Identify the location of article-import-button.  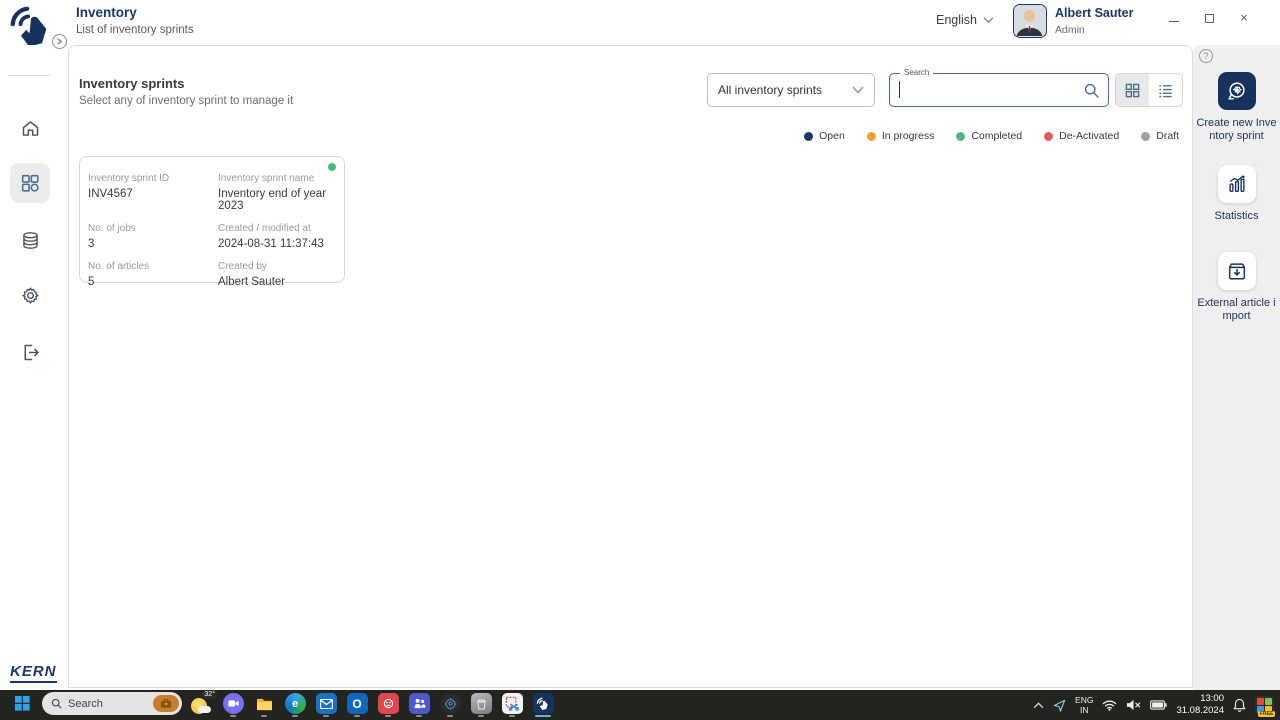
(1236, 271).